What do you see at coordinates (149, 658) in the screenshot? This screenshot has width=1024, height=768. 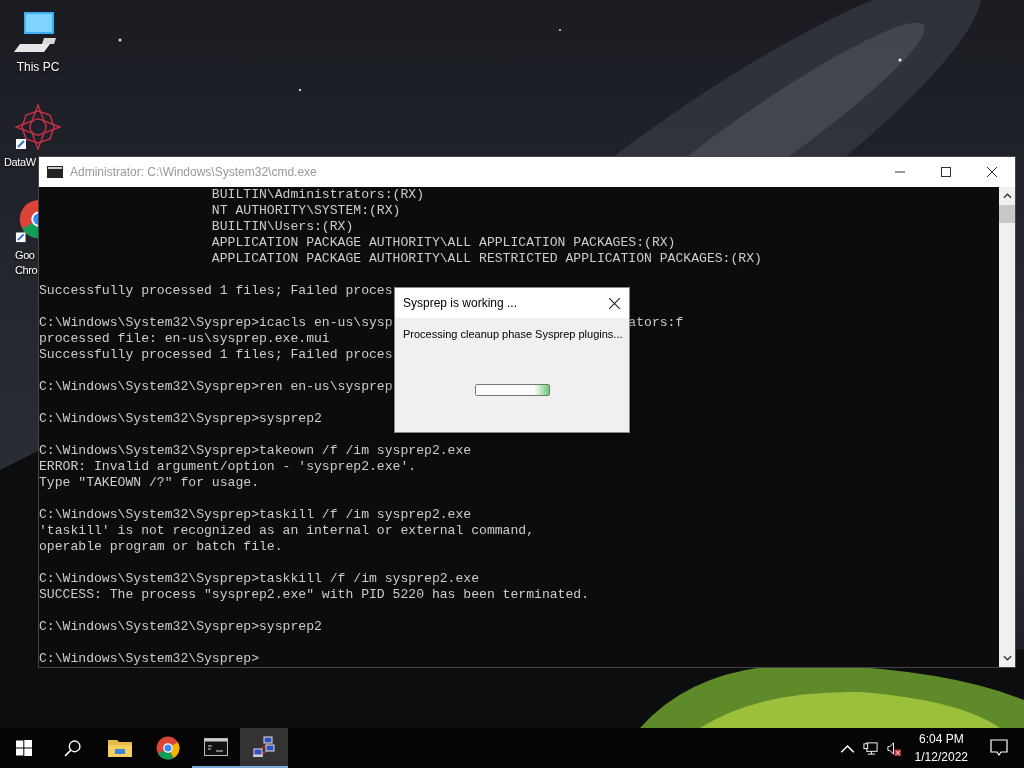 I see `console-line: C:\Windows\System32\Sysprep>` at bounding box center [149, 658].